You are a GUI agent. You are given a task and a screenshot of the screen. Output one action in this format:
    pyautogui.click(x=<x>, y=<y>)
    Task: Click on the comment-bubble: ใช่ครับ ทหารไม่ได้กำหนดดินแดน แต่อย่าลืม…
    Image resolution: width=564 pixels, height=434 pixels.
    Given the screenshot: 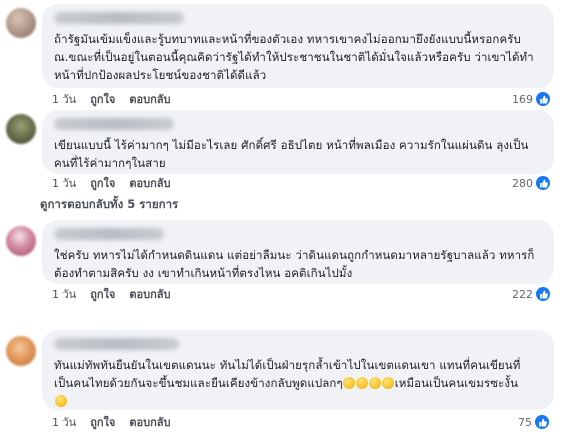 What is the action you would take?
    pyautogui.click(x=298, y=252)
    